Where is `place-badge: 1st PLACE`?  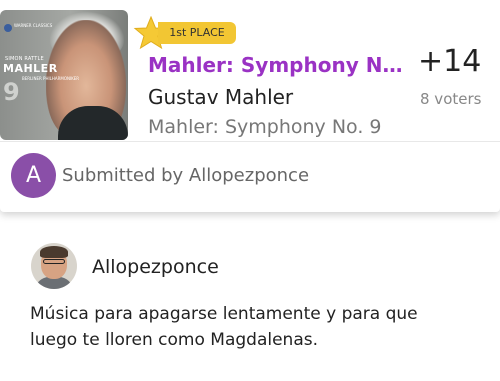
place-badge: 1st PLACE is located at coordinates (197, 33).